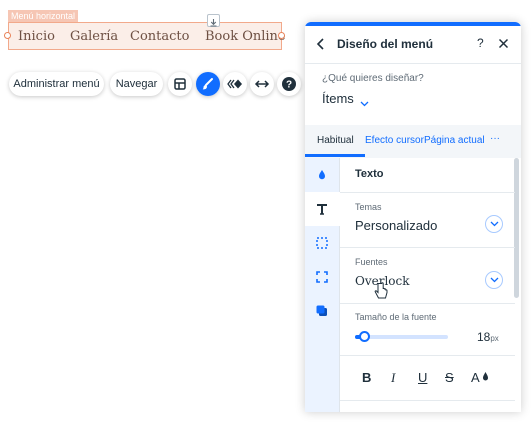  Describe the element at coordinates (413, 63) in the screenshot. I see `panel-header-divider` at that location.